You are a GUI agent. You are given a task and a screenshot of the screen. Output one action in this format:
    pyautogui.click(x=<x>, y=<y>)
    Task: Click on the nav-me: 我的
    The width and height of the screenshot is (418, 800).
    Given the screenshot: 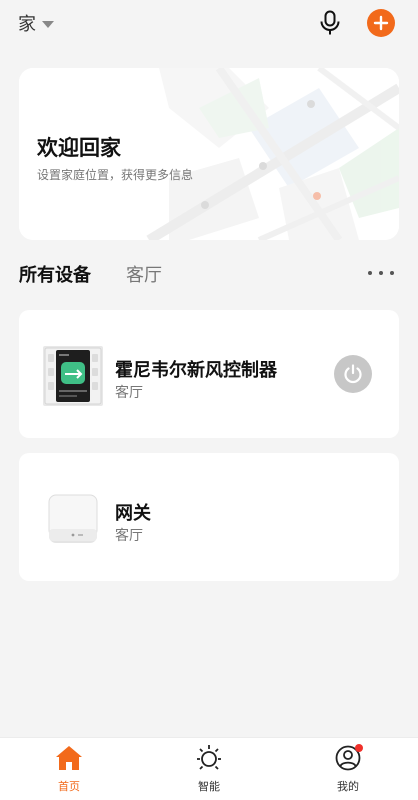 What is the action you would take?
    pyautogui.click(x=348, y=770)
    